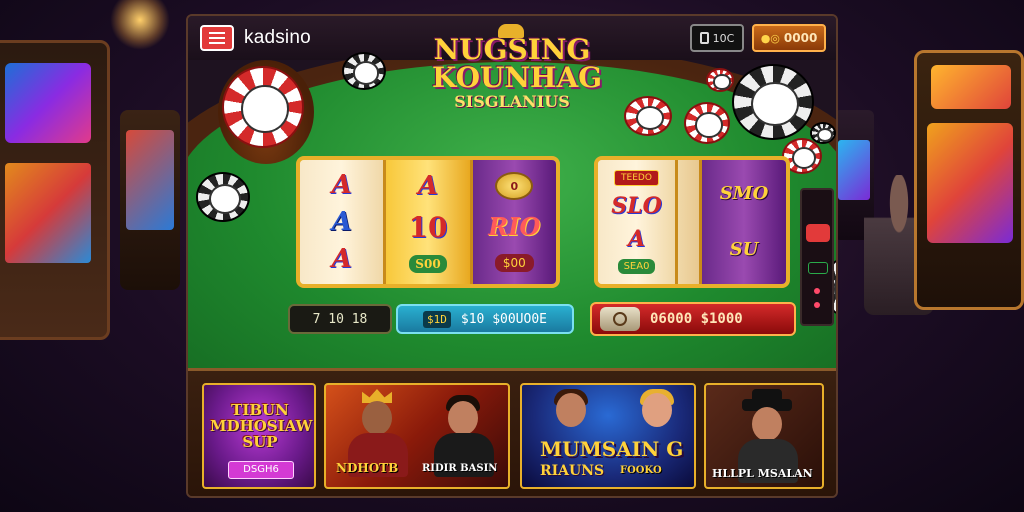 The width and height of the screenshot is (1024, 512). I want to click on reel: TEEDO SLO A SEA0, so click(638, 222).